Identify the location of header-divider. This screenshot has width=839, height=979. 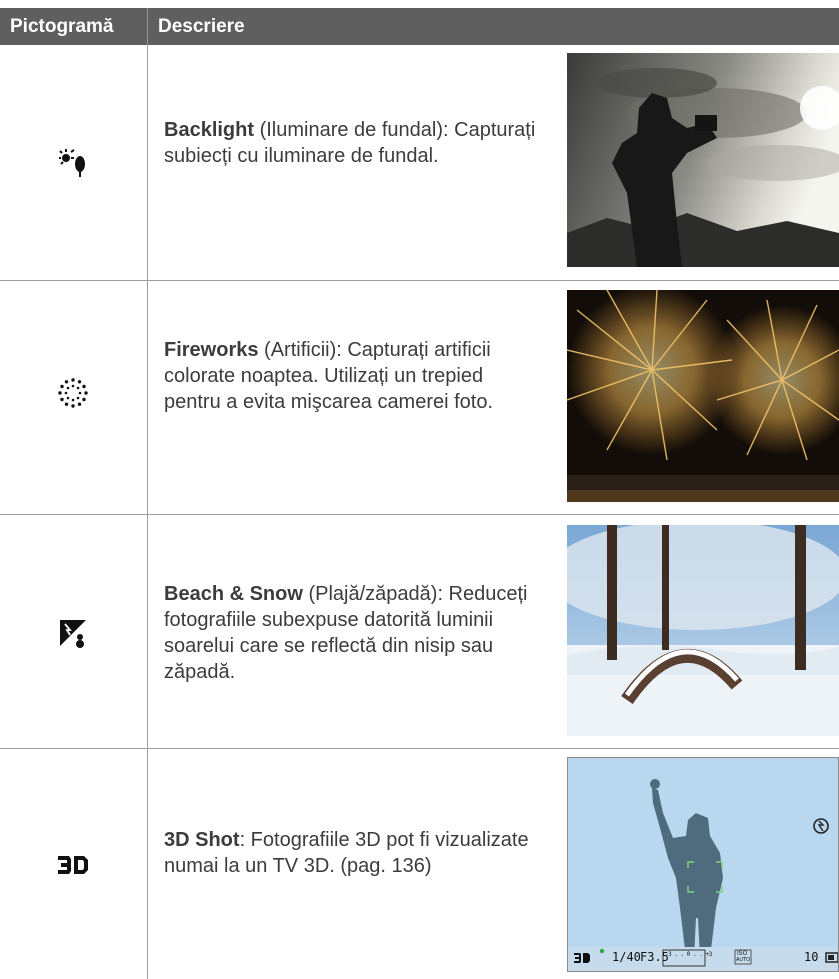
(147, 26).